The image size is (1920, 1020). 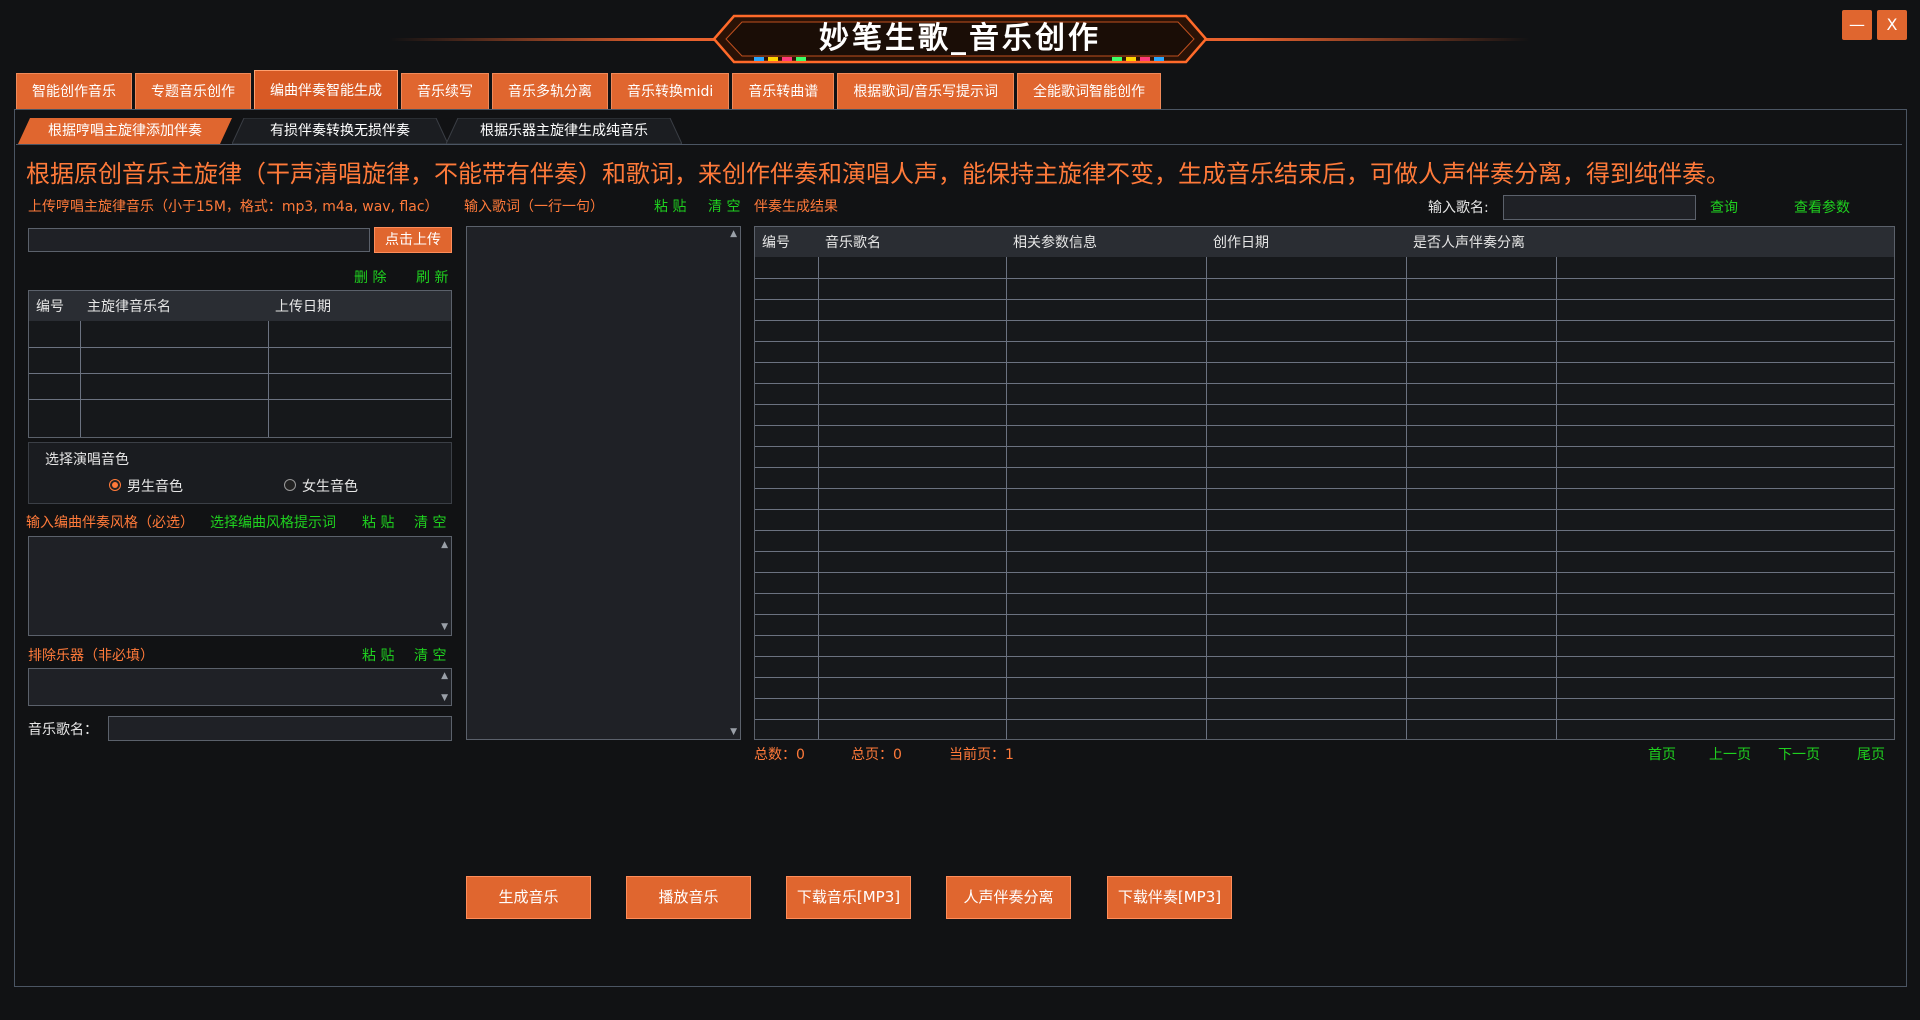 What do you see at coordinates (1857, 25) in the screenshot?
I see `minimize-button: —` at bounding box center [1857, 25].